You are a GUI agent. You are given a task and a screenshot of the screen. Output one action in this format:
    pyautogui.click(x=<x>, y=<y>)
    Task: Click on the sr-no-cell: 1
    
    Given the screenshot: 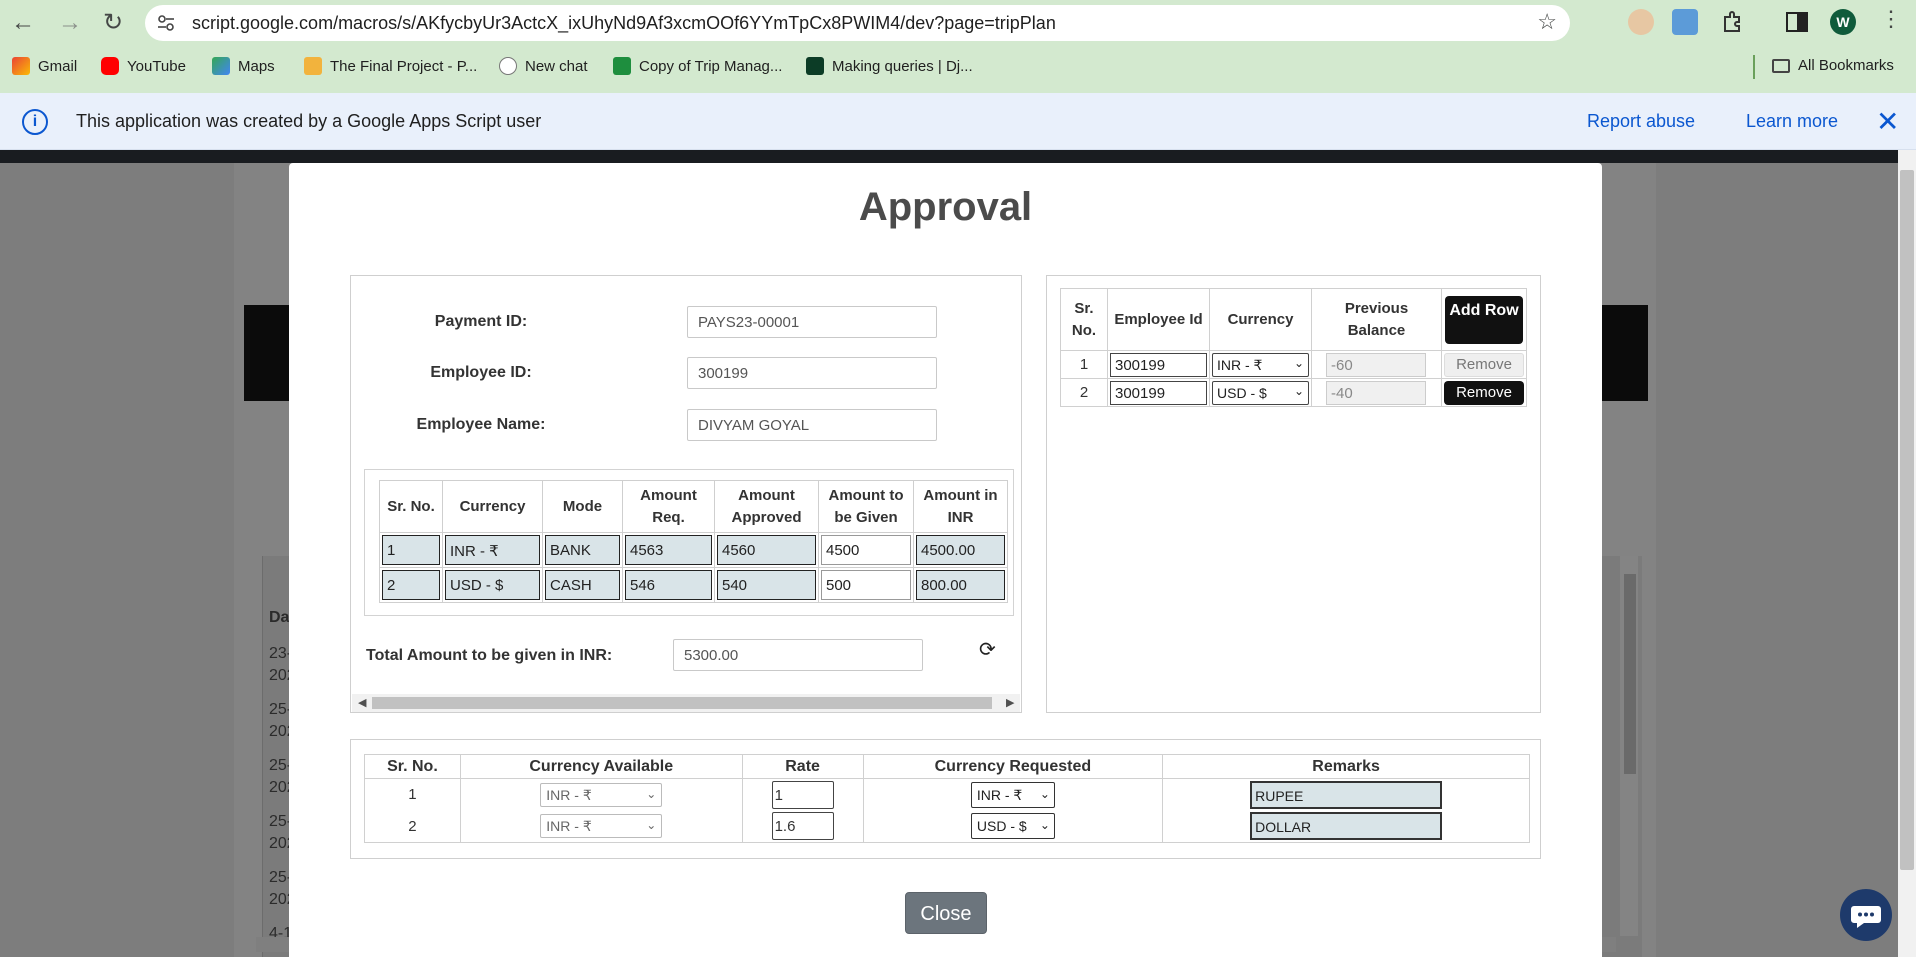 What is the action you would take?
    pyautogui.click(x=411, y=550)
    